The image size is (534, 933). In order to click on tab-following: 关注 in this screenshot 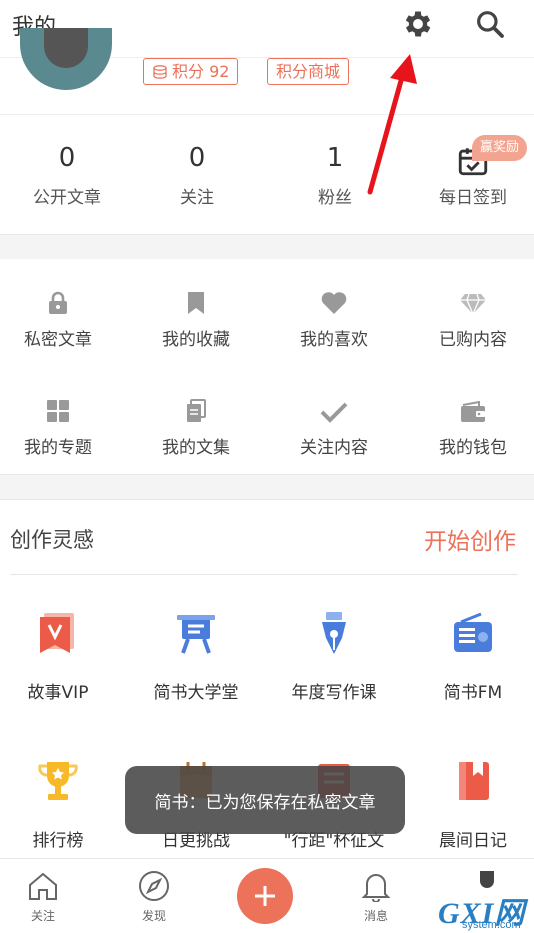, I will do `click(43, 896)`.